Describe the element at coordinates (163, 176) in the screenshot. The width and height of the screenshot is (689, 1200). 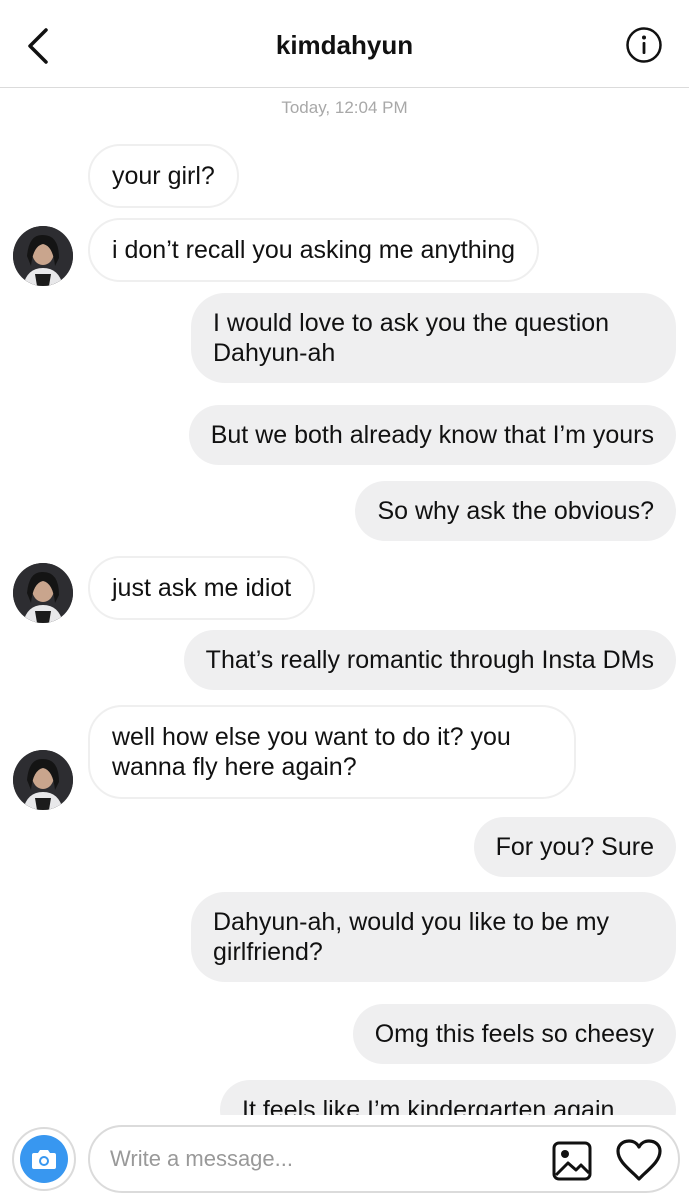
I see `message-bubble-incoming: your girl?` at that location.